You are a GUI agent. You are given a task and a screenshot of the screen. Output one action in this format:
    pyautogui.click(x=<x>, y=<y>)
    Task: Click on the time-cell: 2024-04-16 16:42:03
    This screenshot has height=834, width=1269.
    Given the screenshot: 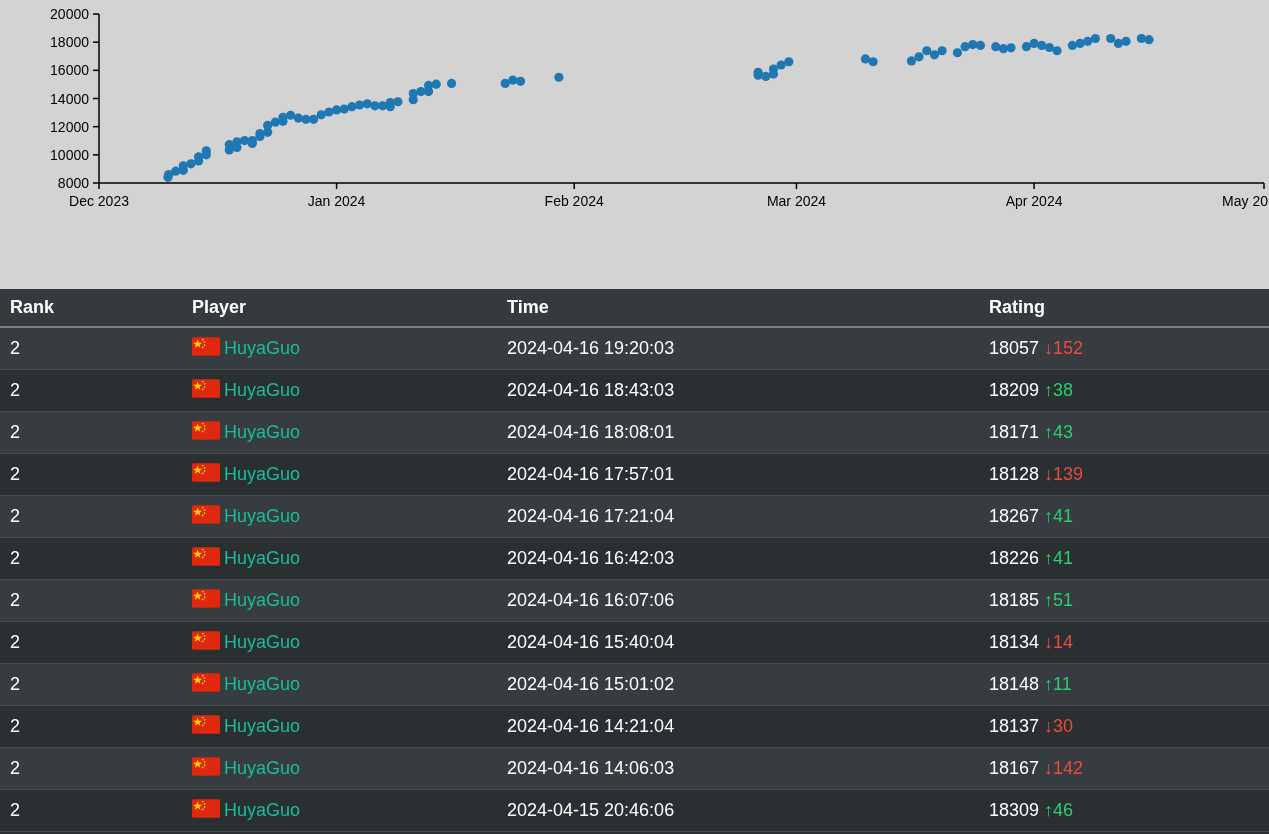 What is the action you would take?
    pyautogui.click(x=738, y=558)
    